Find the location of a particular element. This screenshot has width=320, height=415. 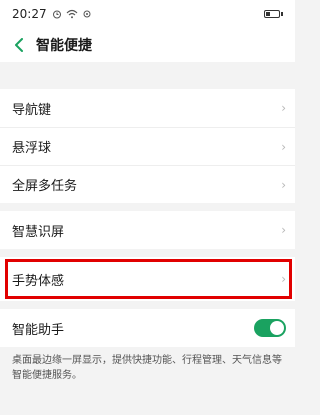

back-arrow-icon is located at coordinates (19, 45).